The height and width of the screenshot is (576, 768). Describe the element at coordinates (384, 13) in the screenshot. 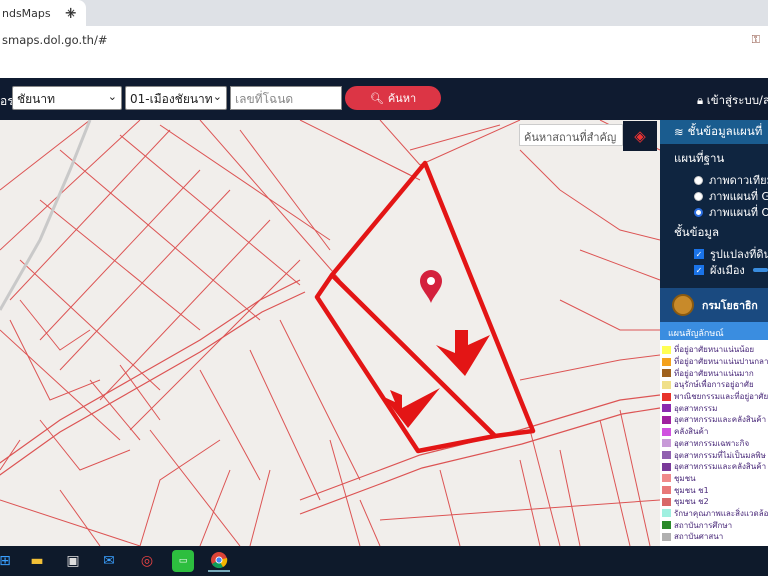

I see `browser-tab-strip: ndsMaps × +` at that location.